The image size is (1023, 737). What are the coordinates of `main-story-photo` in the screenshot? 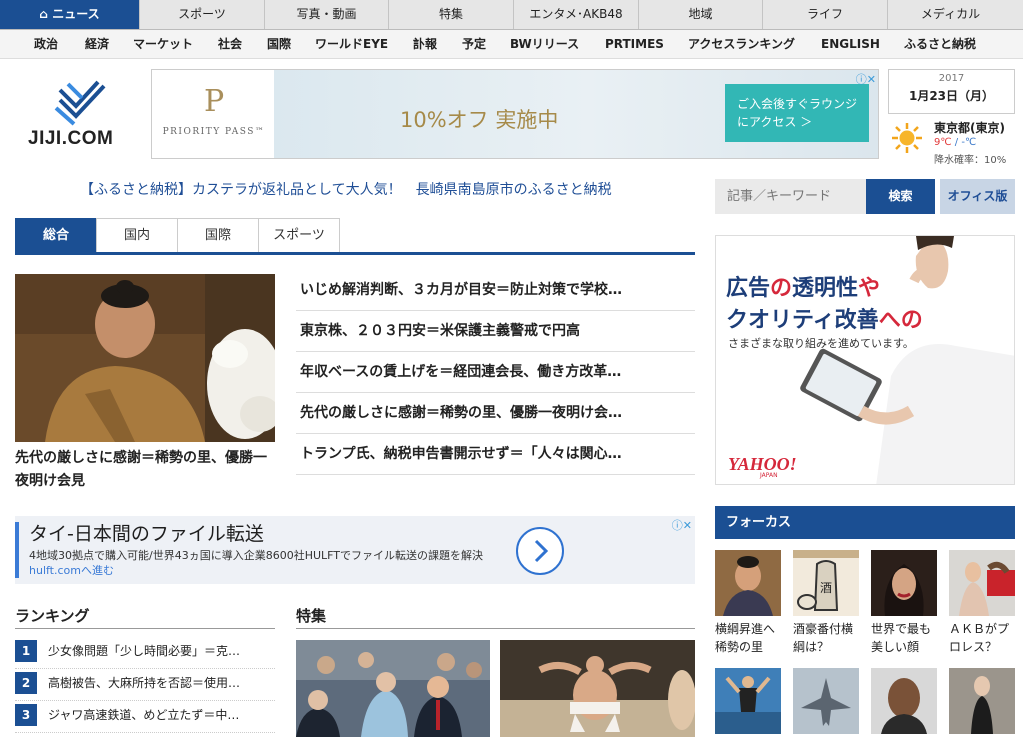 It's located at (145, 358).